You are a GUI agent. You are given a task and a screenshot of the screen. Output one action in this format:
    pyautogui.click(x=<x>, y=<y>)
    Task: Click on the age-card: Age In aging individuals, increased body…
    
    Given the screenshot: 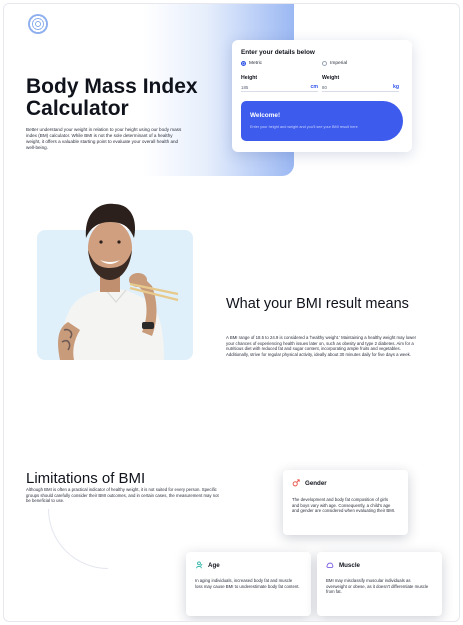 What is the action you would take?
    pyautogui.click(x=248, y=584)
    